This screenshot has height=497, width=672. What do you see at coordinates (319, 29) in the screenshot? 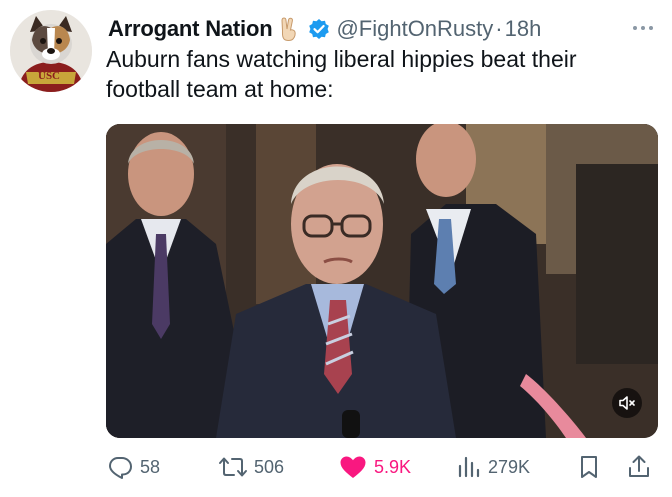
I see `verified-badge-icon` at bounding box center [319, 29].